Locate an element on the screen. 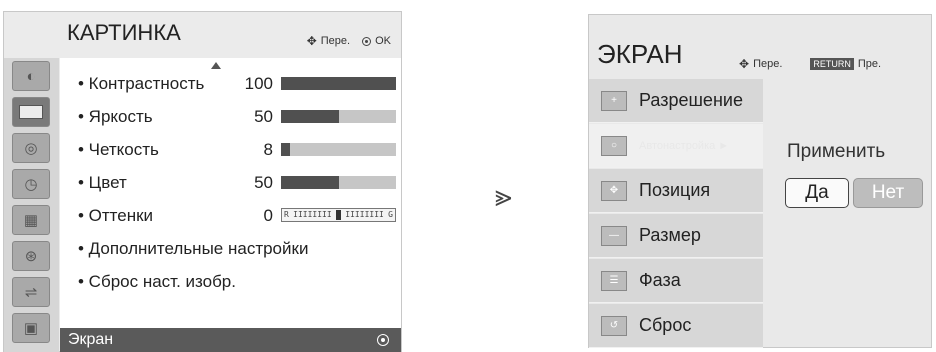 Image resolution: width=936 pixels, height=352 pixels. menu-item-auto-config: ○ Автонастройка ► is located at coordinates (676, 146).